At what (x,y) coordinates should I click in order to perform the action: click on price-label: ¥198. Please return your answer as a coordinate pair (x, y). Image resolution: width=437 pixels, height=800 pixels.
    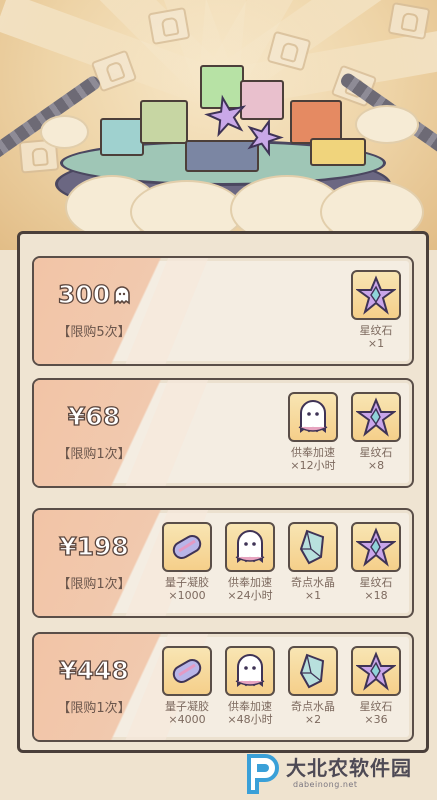
    Looking at the image, I should click on (94, 546).